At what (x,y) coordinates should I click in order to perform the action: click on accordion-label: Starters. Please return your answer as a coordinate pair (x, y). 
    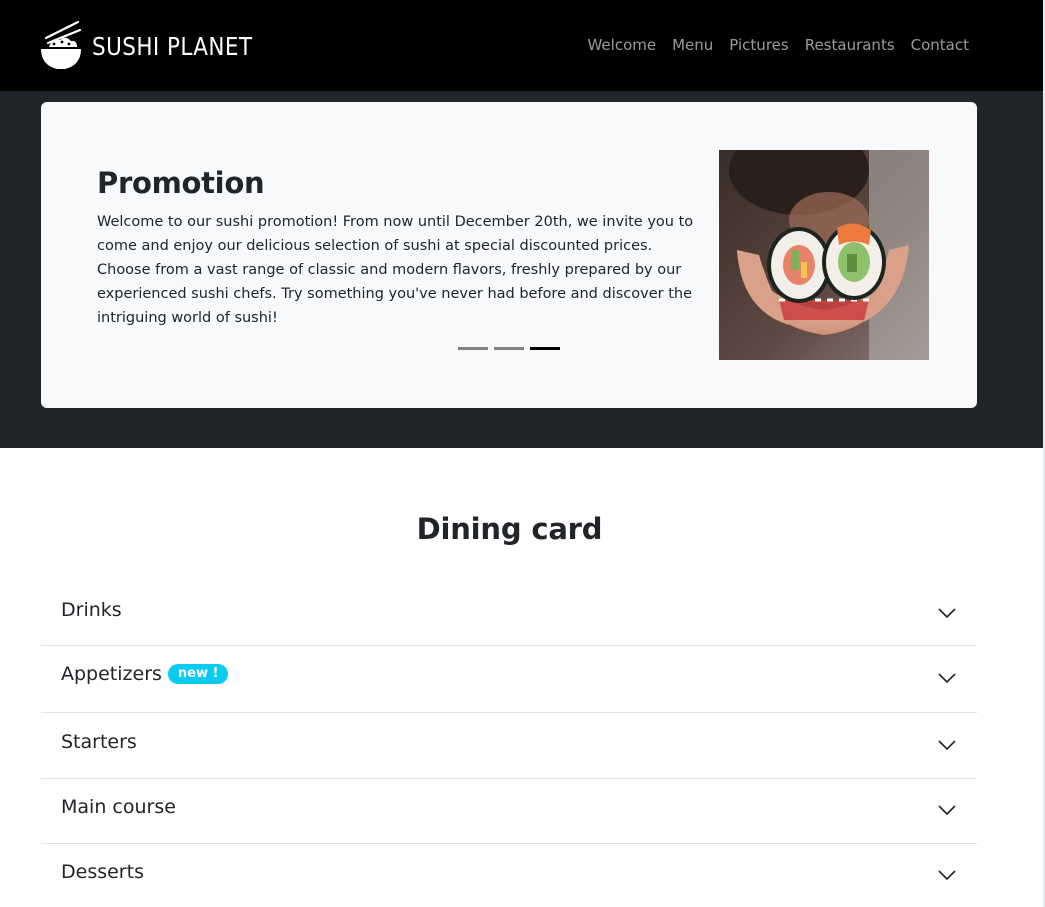
    Looking at the image, I should click on (99, 742).